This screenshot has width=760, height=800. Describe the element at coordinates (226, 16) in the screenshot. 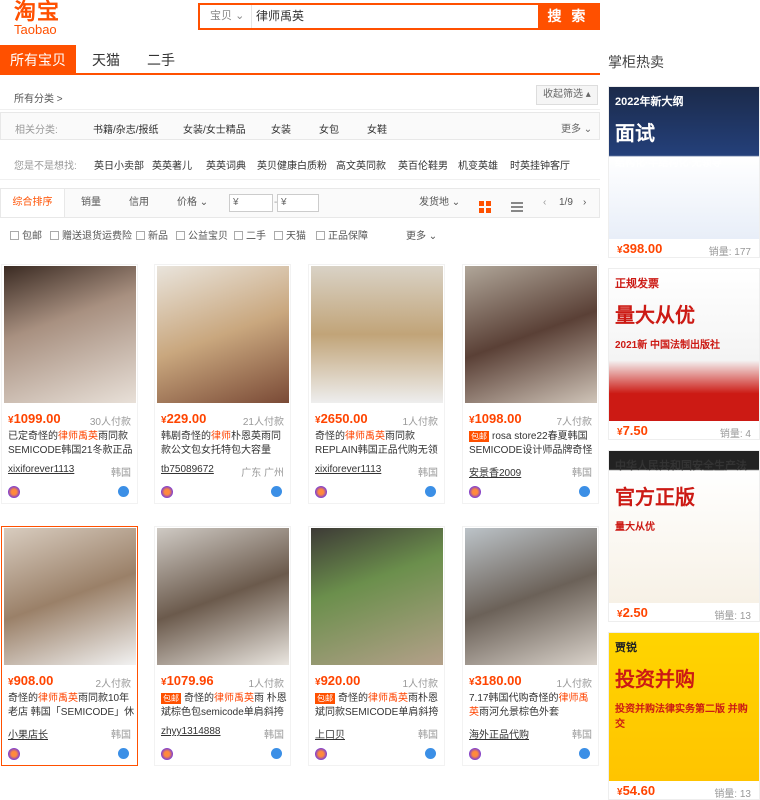

I see `search-scope-select: 宝贝 ⌄` at that location.